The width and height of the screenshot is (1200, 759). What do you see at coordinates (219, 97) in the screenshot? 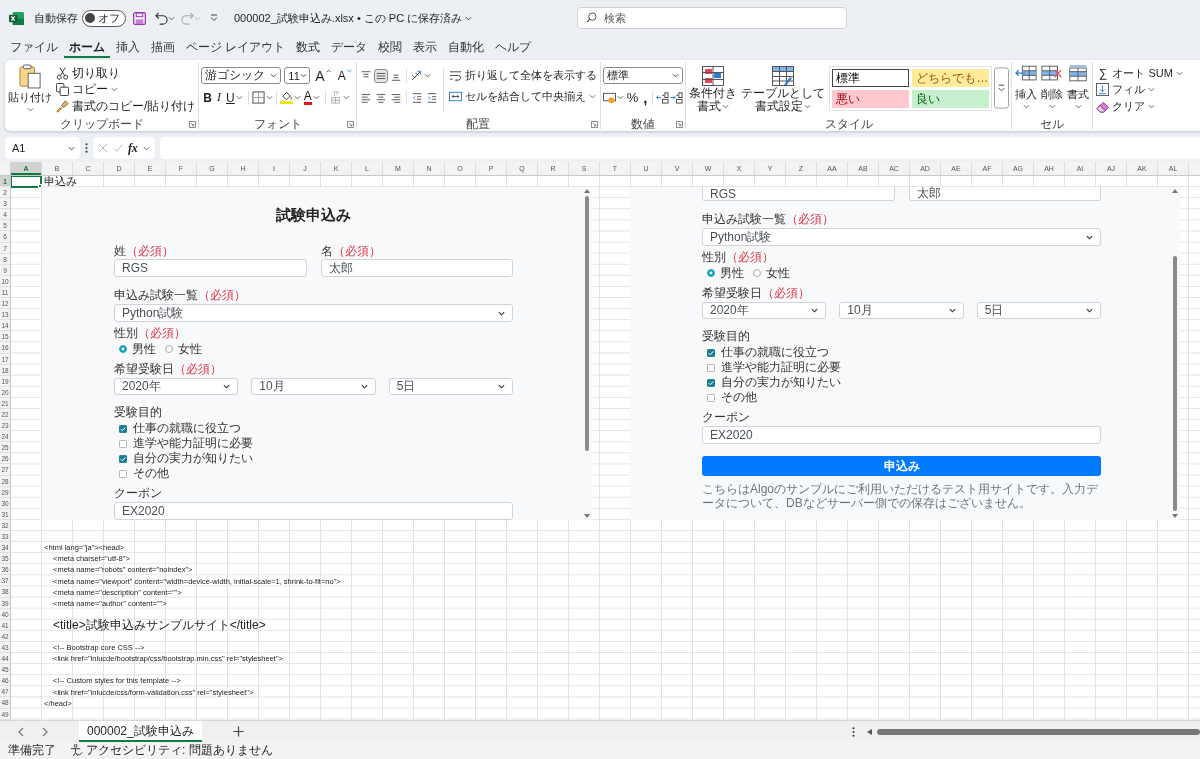
I see `italic-button: I` at bounding box center [219, 97].